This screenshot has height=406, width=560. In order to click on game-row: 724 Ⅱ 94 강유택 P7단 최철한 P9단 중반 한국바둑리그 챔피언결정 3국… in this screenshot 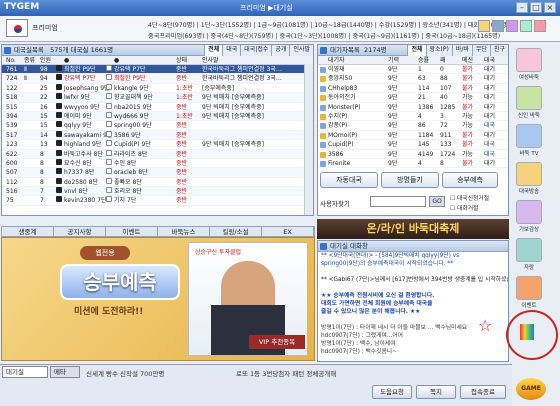, I will do `click(157, 79)`.